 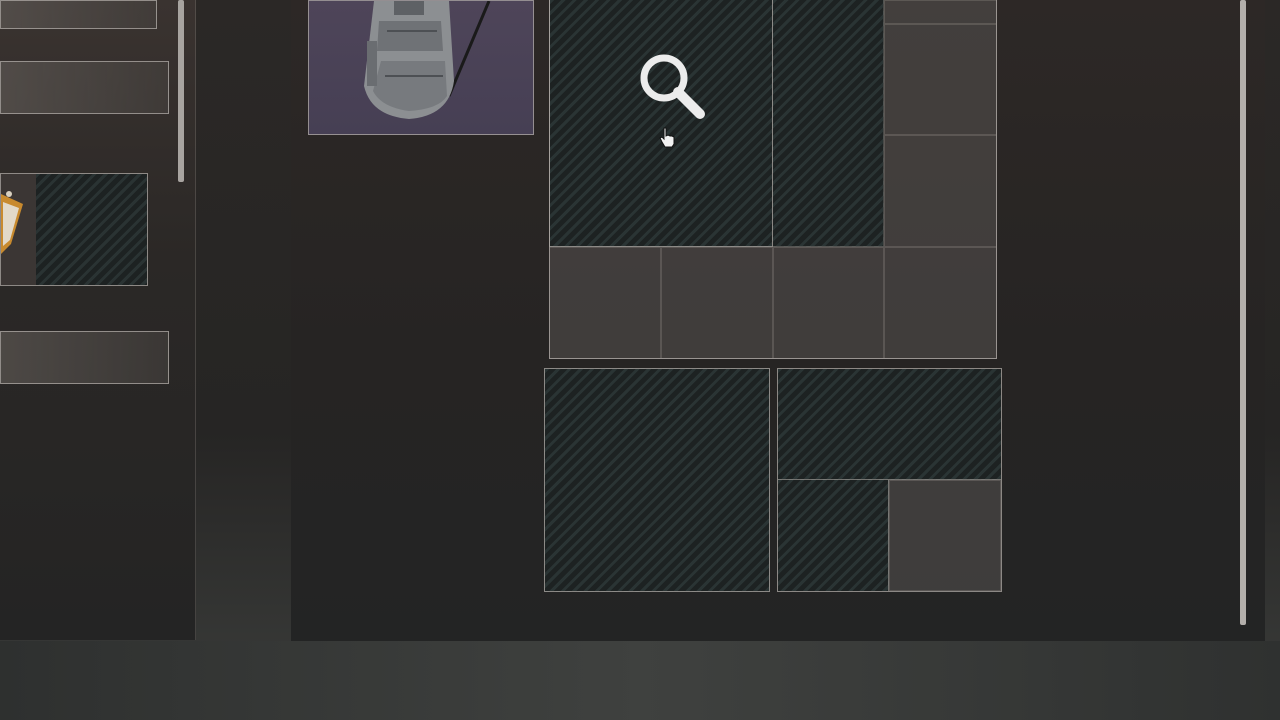 I want to click on item-slot, so click(x=74, y=229).